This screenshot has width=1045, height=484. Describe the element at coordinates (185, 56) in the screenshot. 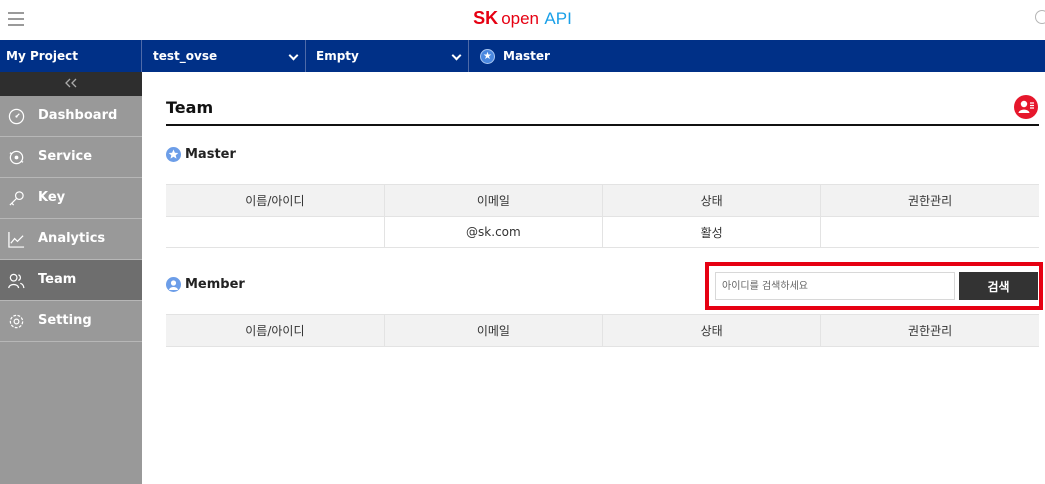

I see `service-select-value: test_ovse` at that location.